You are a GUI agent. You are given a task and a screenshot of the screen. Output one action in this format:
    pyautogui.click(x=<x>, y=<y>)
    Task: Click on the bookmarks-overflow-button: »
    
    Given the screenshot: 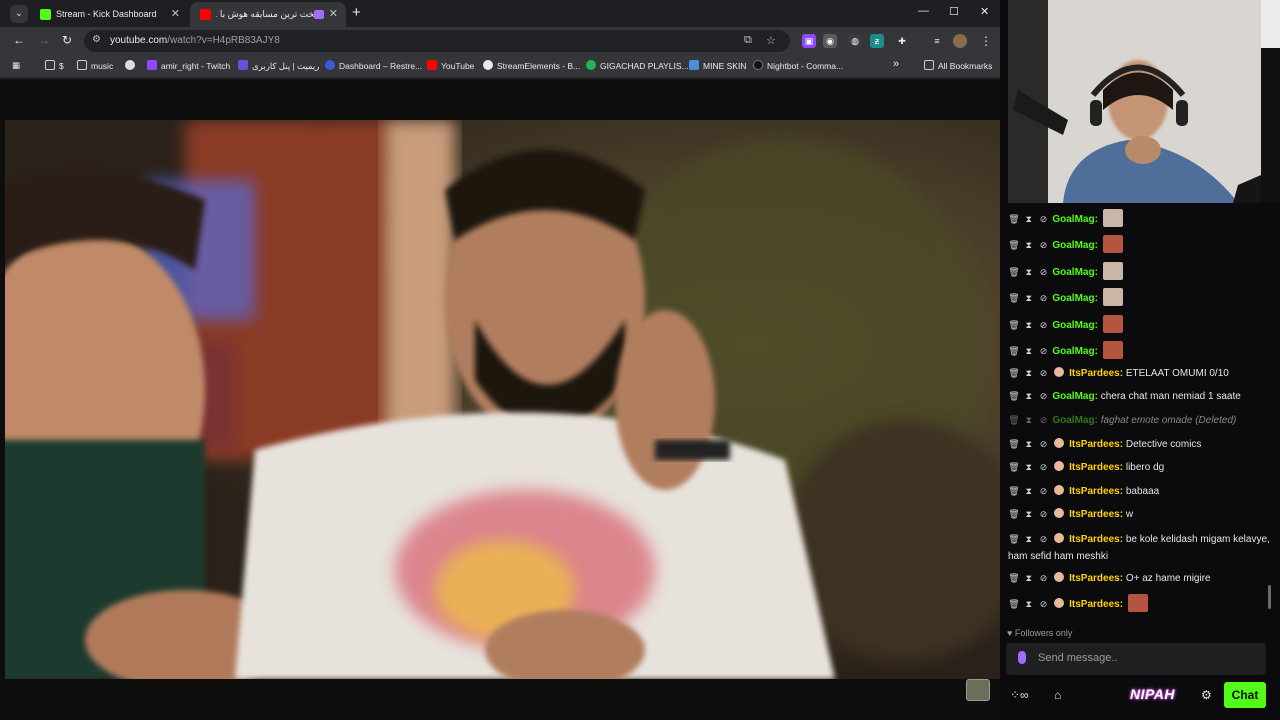 What is the action you would take?
    pyautogui.click(x=896, y=64)
    